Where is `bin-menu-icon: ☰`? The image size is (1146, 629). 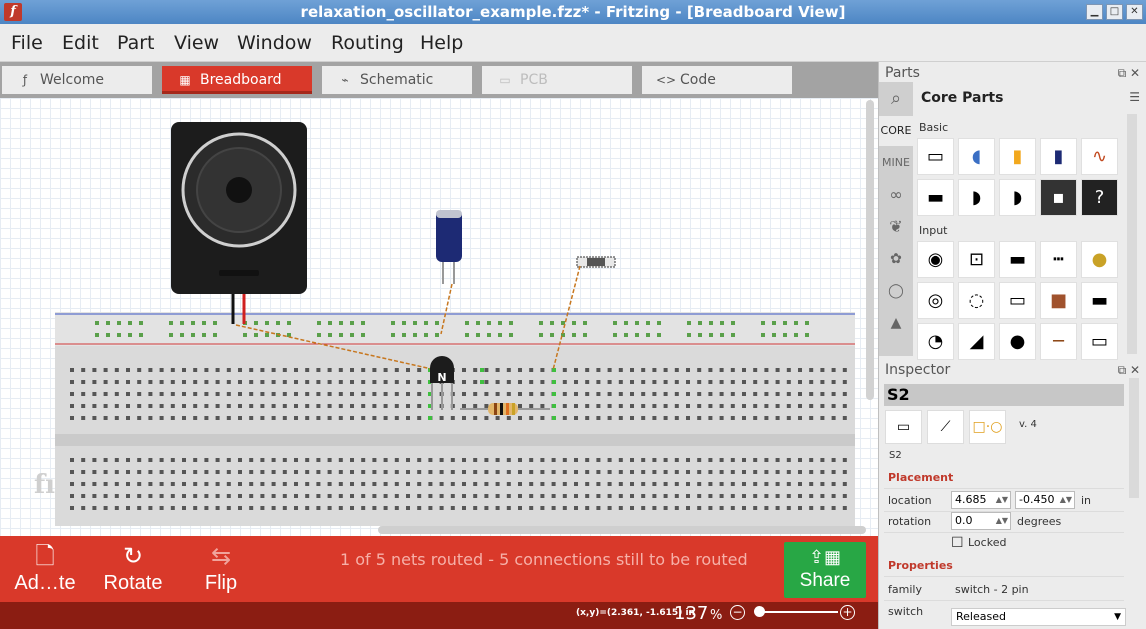 bin-menu-icon: ☰ is located at coordinates (1134, 97).